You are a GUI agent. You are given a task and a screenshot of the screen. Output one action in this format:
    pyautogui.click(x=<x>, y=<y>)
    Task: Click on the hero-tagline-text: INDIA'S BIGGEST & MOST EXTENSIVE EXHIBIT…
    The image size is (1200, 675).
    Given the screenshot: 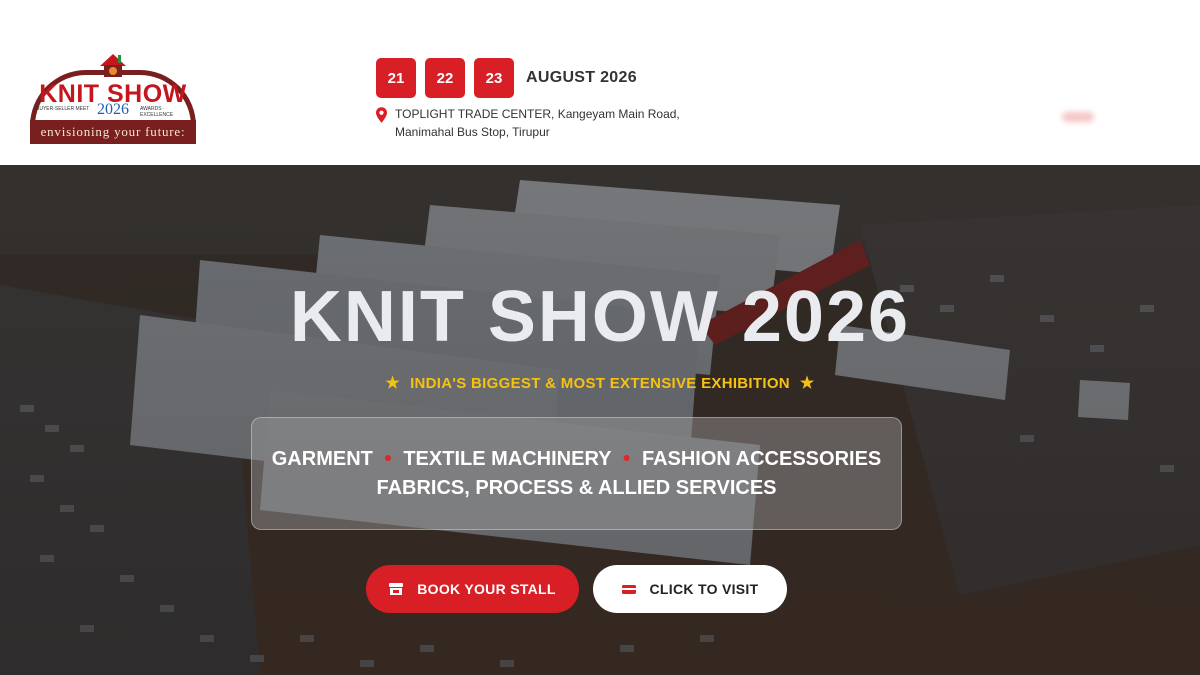 What is the action you would take?
    pyautogui.click(x=600, y=383)
    